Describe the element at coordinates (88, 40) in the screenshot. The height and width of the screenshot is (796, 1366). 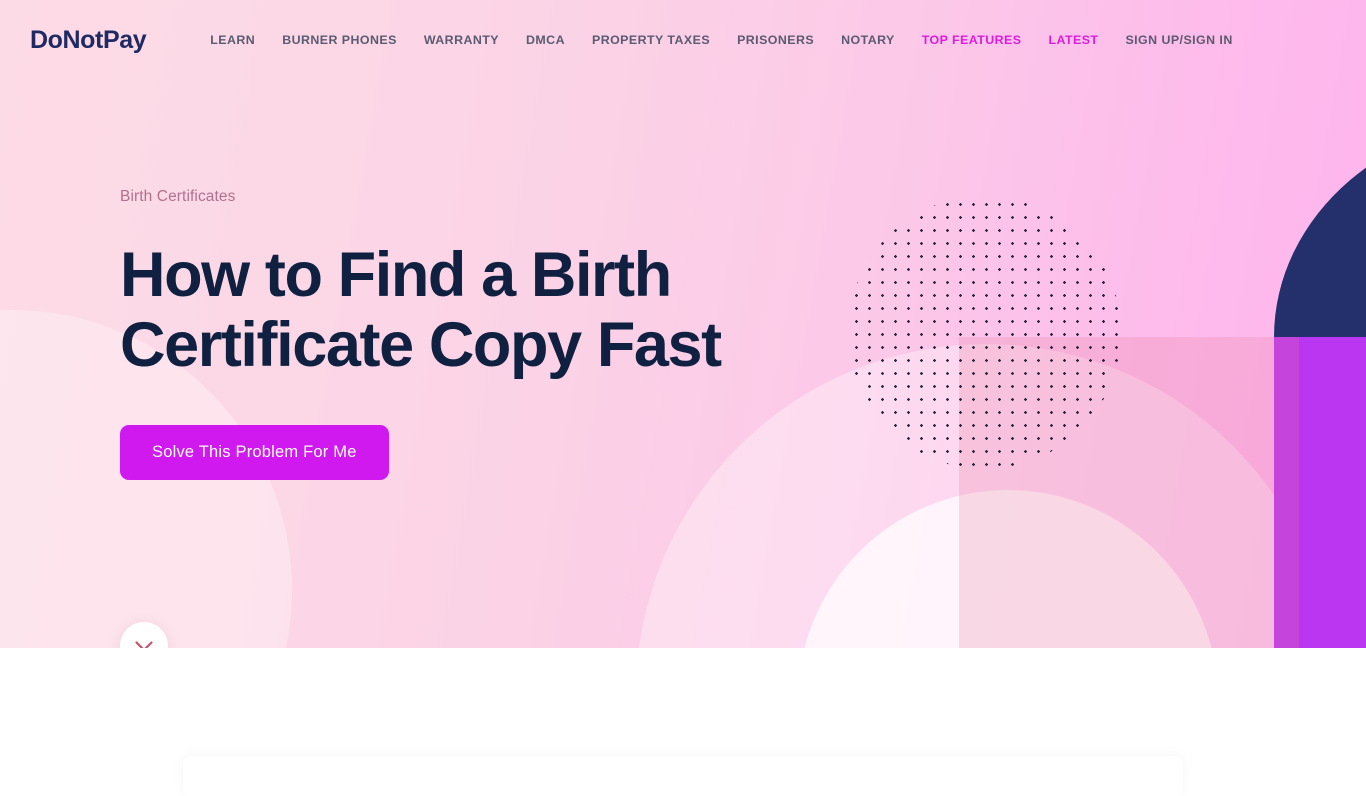
I see `brand-logo: DoNotPay` at that location.